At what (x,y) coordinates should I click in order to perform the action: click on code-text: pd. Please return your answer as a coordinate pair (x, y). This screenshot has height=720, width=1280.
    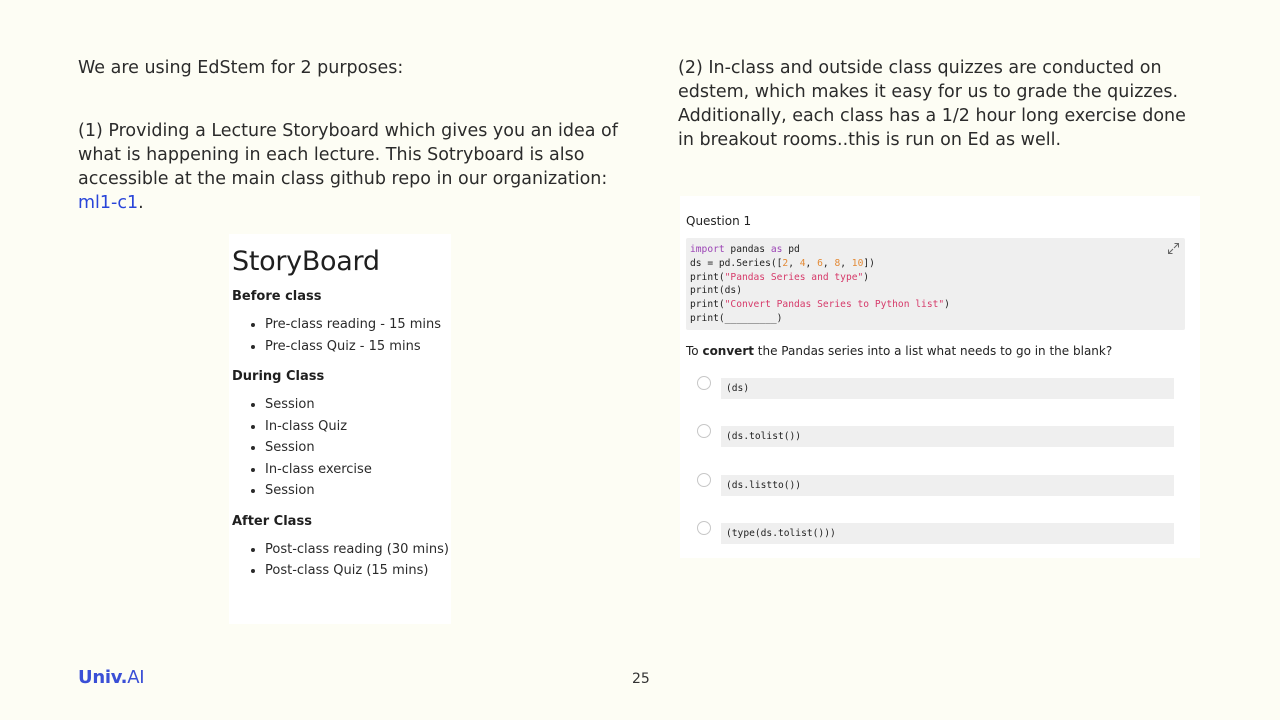
    Looking at the image, I should click on (791, 249).